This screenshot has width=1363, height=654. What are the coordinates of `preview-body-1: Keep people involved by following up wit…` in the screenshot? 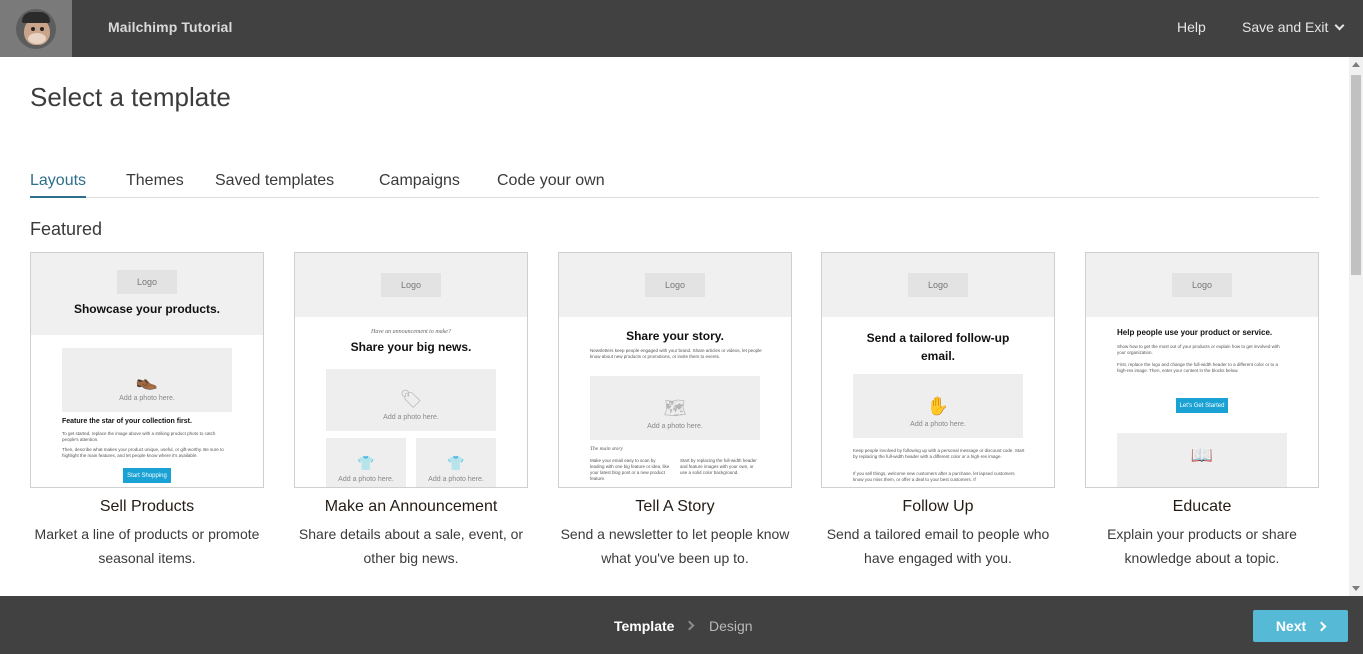 It's located at (939, 453).